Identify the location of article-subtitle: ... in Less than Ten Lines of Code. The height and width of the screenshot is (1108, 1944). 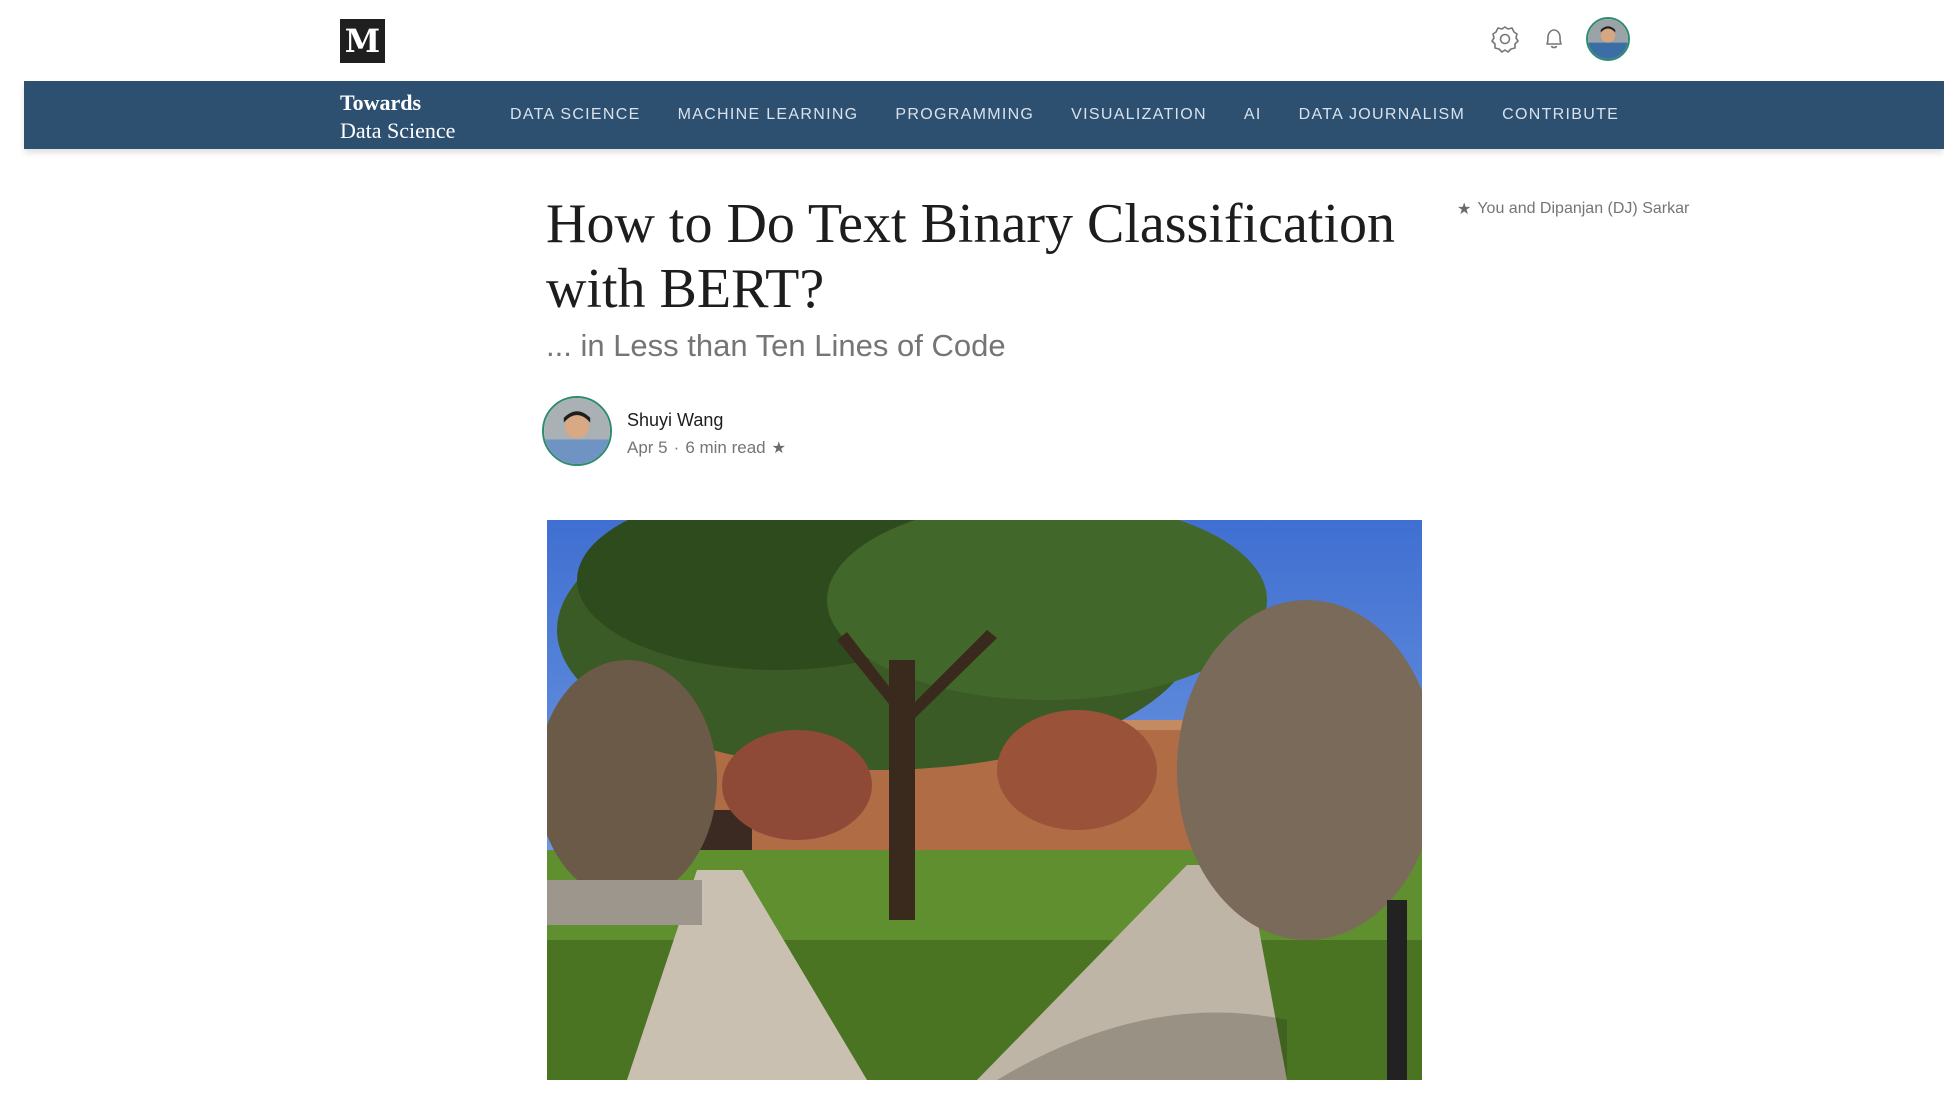
(776, 345).